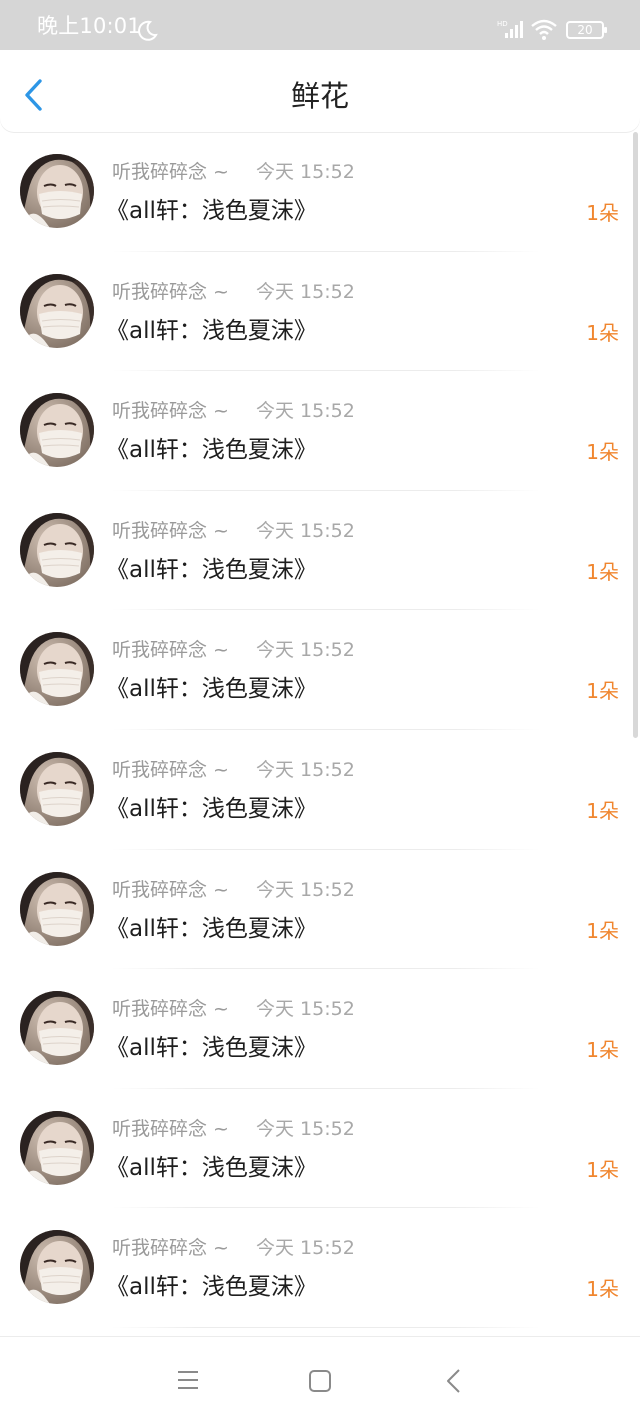  I want to click on status-bar: 晚上10:01 HD 20, so click(320, 25).